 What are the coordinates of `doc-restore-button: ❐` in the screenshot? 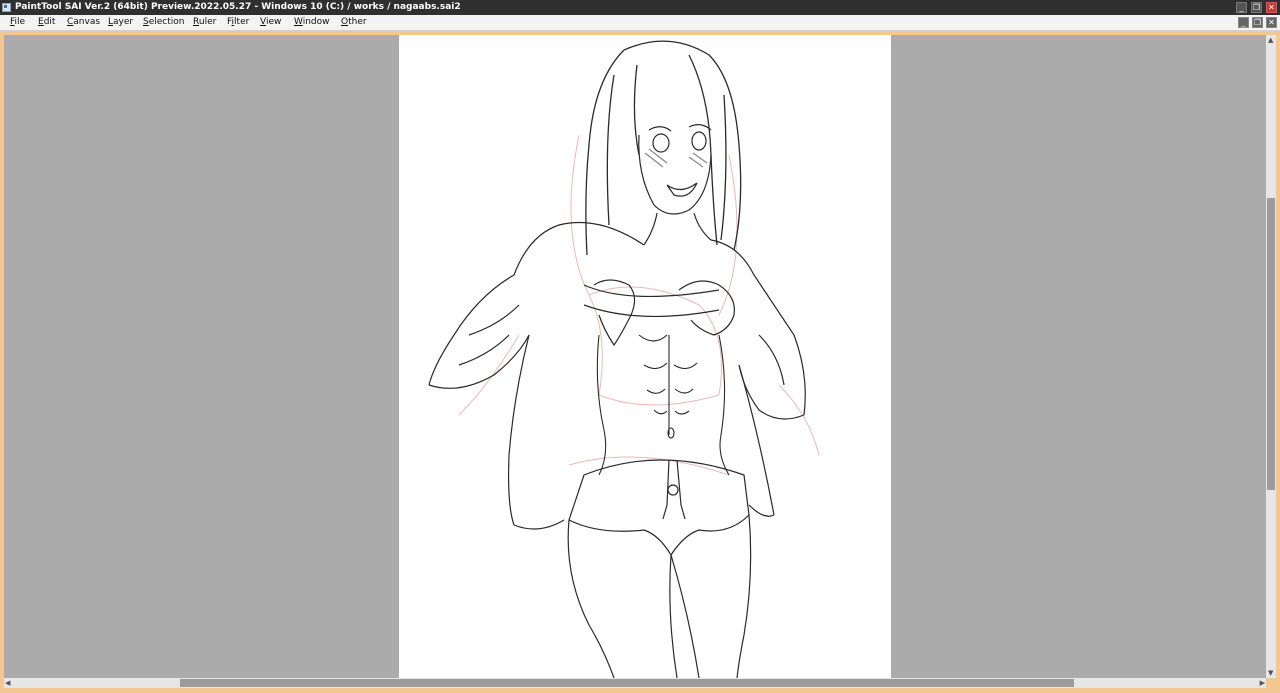 It's located at (1257, 22).